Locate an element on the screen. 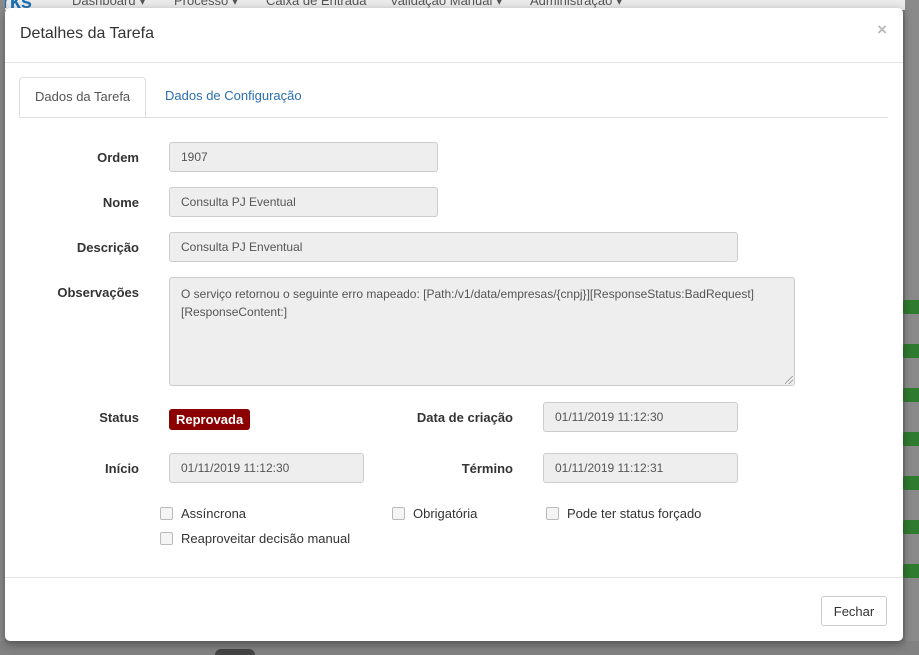  reaproveitar-decisao-label: Reaproveitar decisão manual is located at coordinates (266, 538).